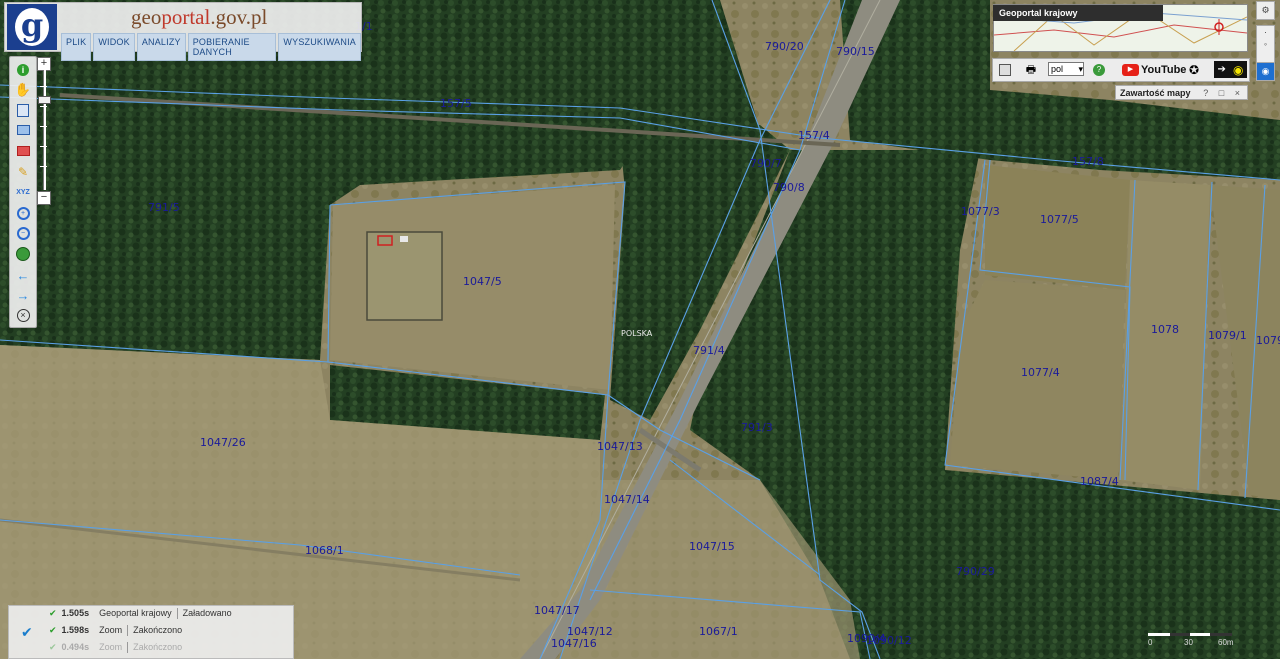  What do you see at coordinates (44, 198) in the screenshot?
I see `zoom-minus-button: −` at bounding box center [44, 198].